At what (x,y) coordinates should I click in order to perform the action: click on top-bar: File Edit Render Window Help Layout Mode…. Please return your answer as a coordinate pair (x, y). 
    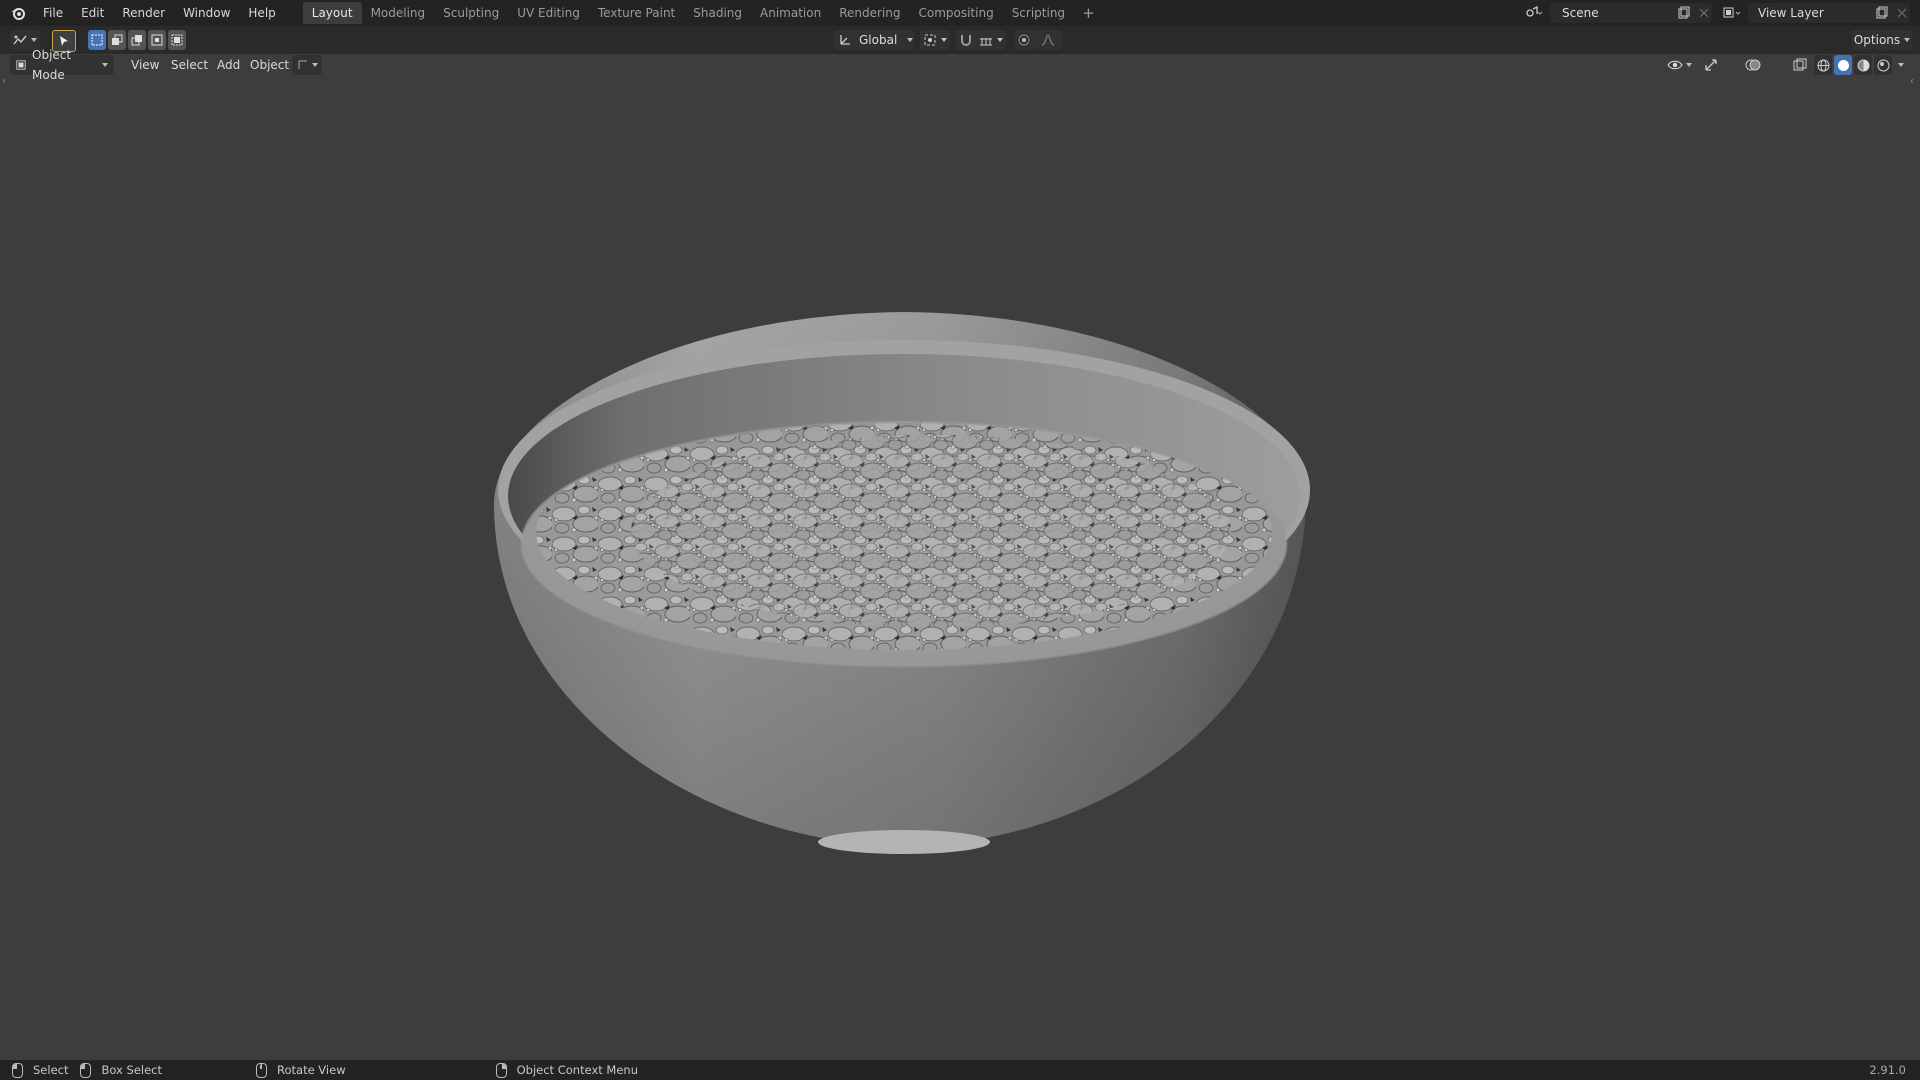
    Looking at the image, I should click on (960, 13).